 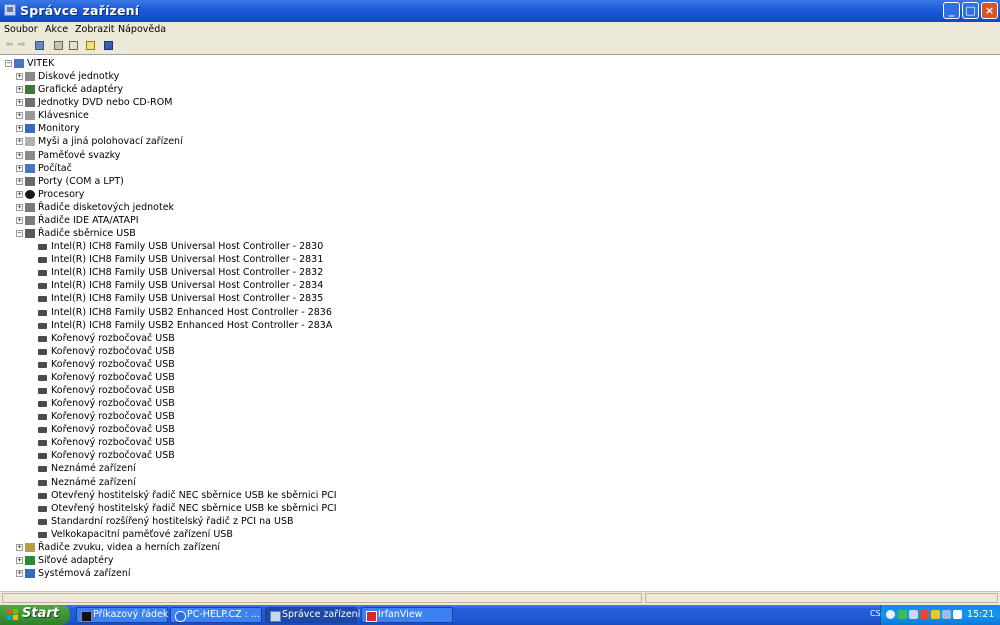 What do you see at coordinates (21, 29) in the screenshot?
I see `menu-file: Soubor` at bounding box center [21, 29].